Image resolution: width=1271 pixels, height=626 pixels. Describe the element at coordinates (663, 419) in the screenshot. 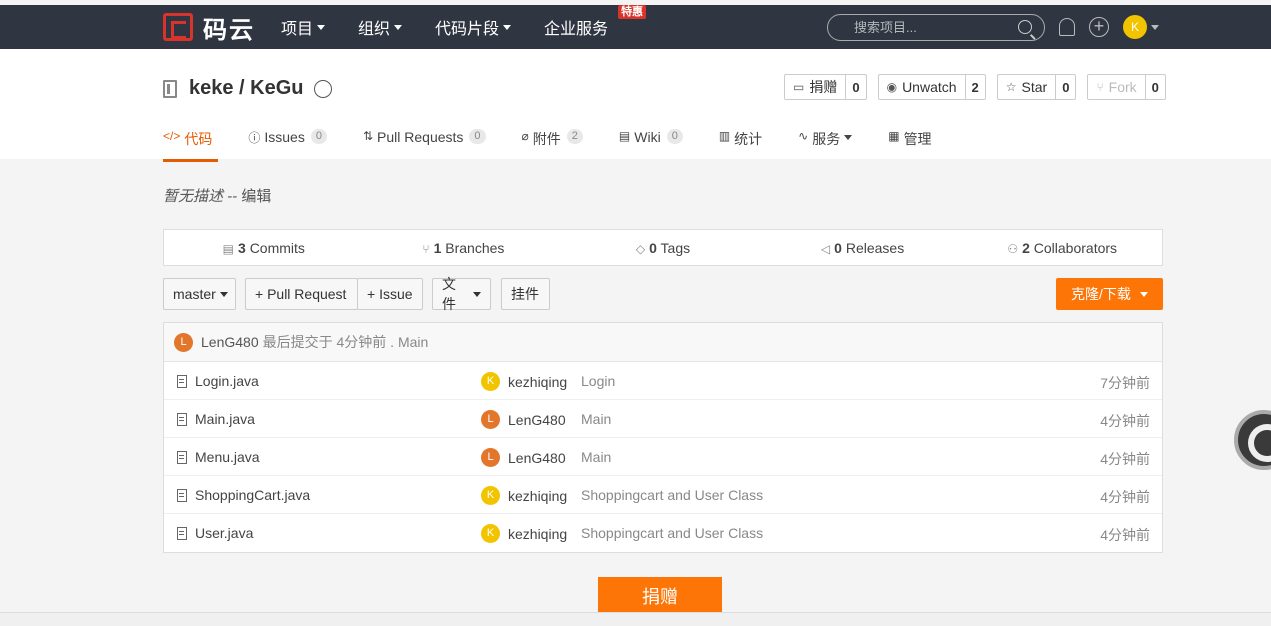

I see `table-row: Main.java L LenG480 Main 4分钟前` at that location.